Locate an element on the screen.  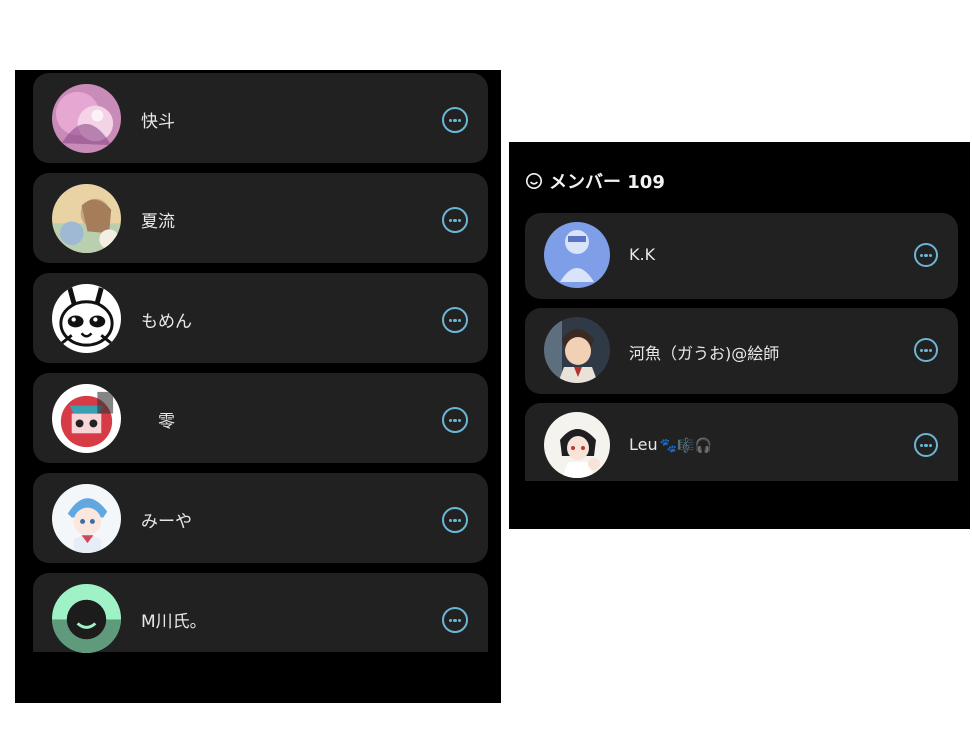
member-row: 夏流 is located at coordinates (260, 218).